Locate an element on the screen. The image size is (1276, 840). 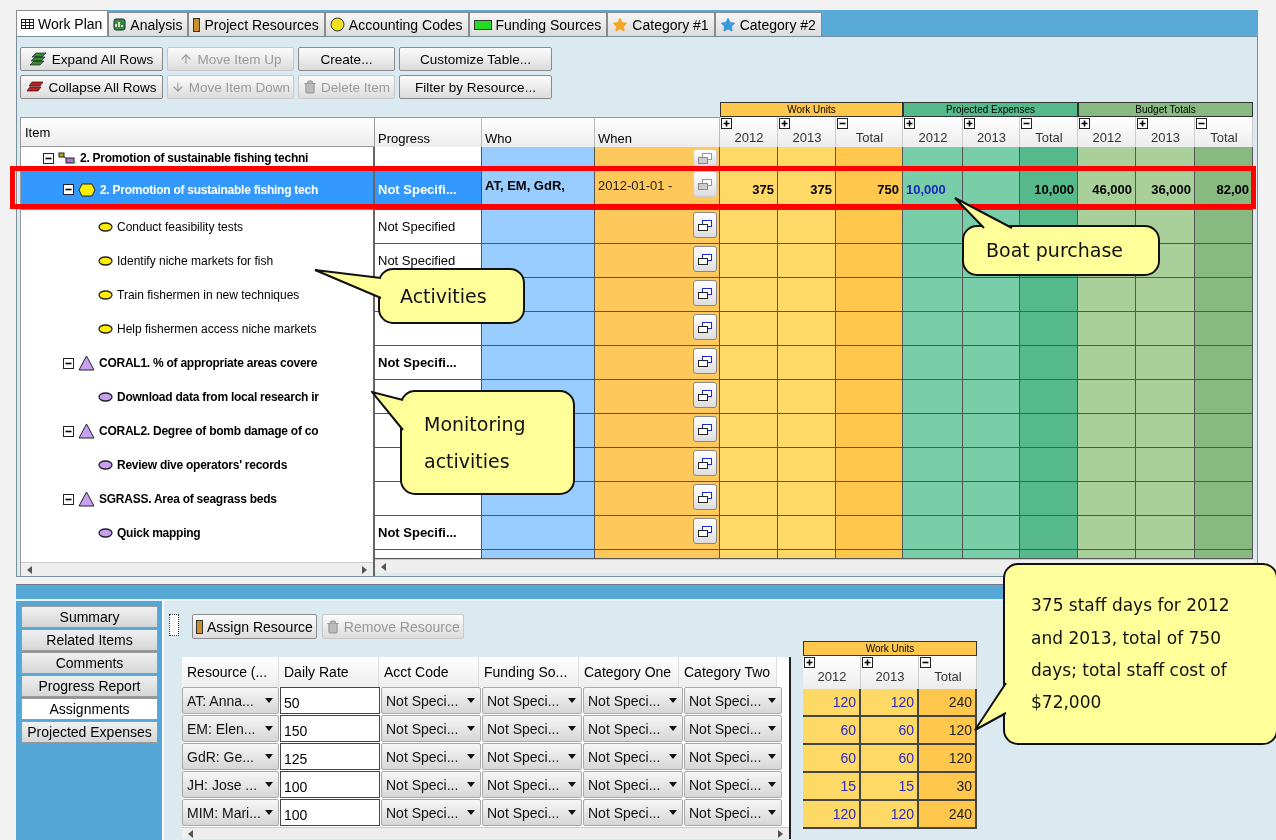
tab: Assignments is located at coordinates (89, 709).